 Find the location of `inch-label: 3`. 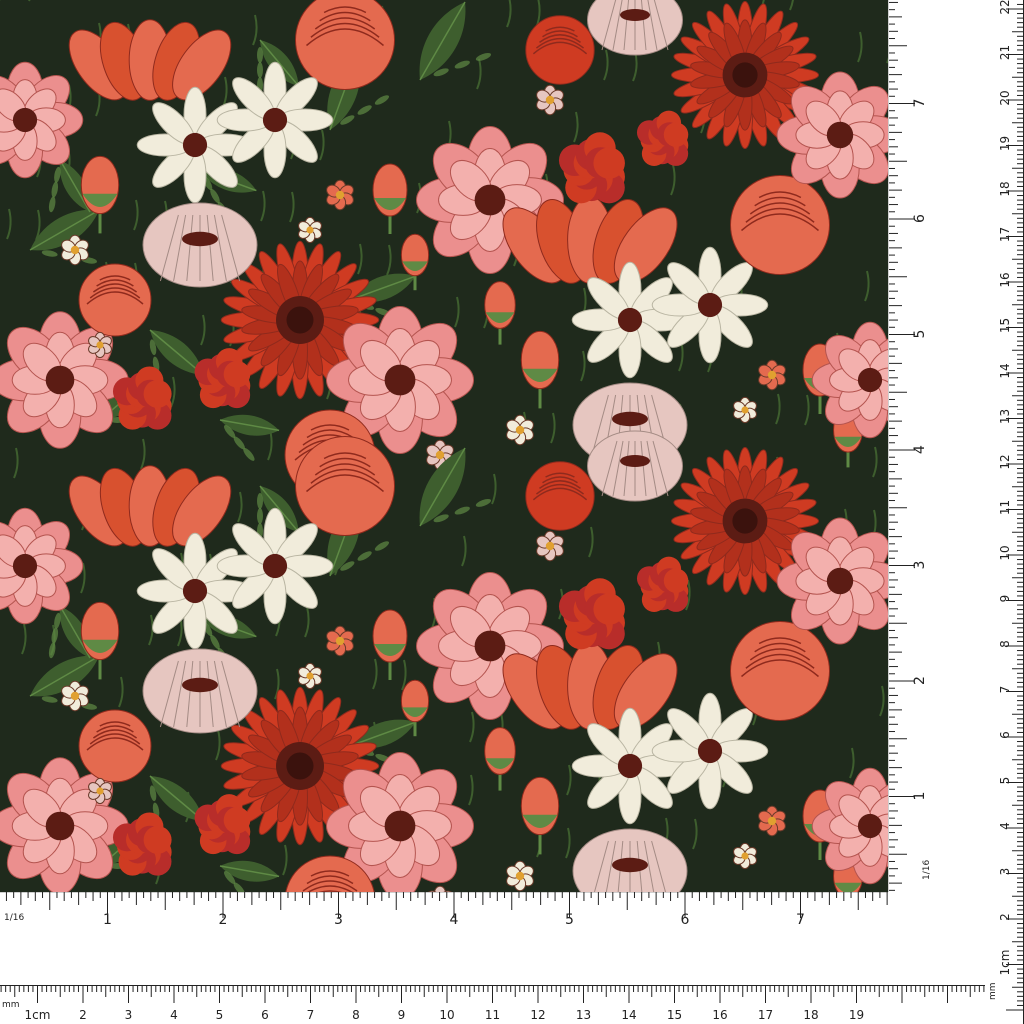

inch-label: 3 is located at coordinates (920, 565).